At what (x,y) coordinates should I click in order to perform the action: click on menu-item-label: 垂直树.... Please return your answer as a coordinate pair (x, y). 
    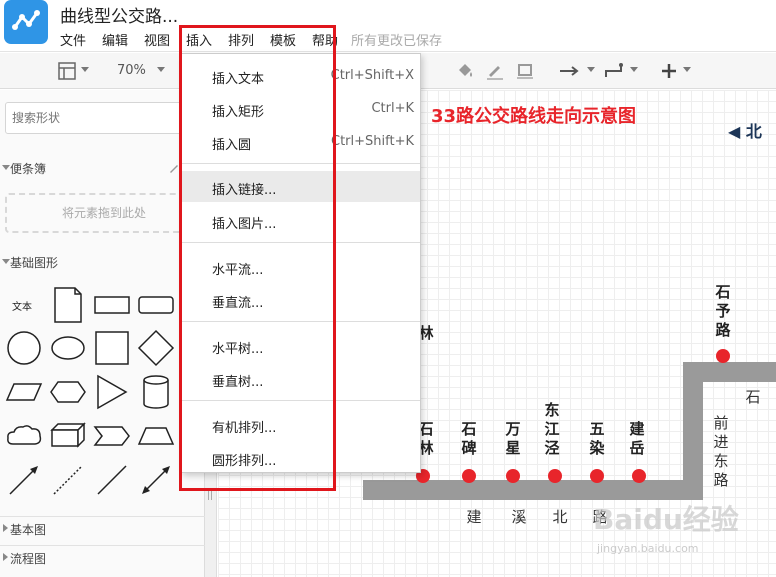
    Looking at the image, I should click on (238, 382).